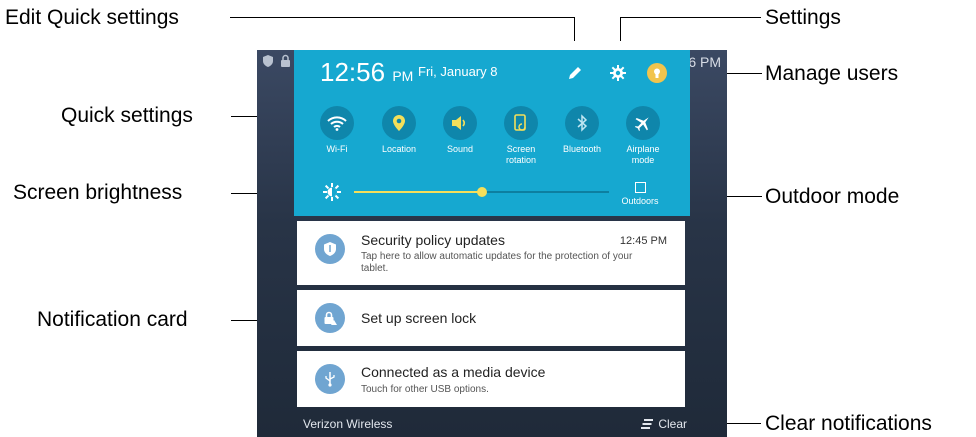  What do you see at coordinates (98, 192) in the screenshot?
I see `callout-screen-brightness: Screen brightness` at bounding box center [98, 192].